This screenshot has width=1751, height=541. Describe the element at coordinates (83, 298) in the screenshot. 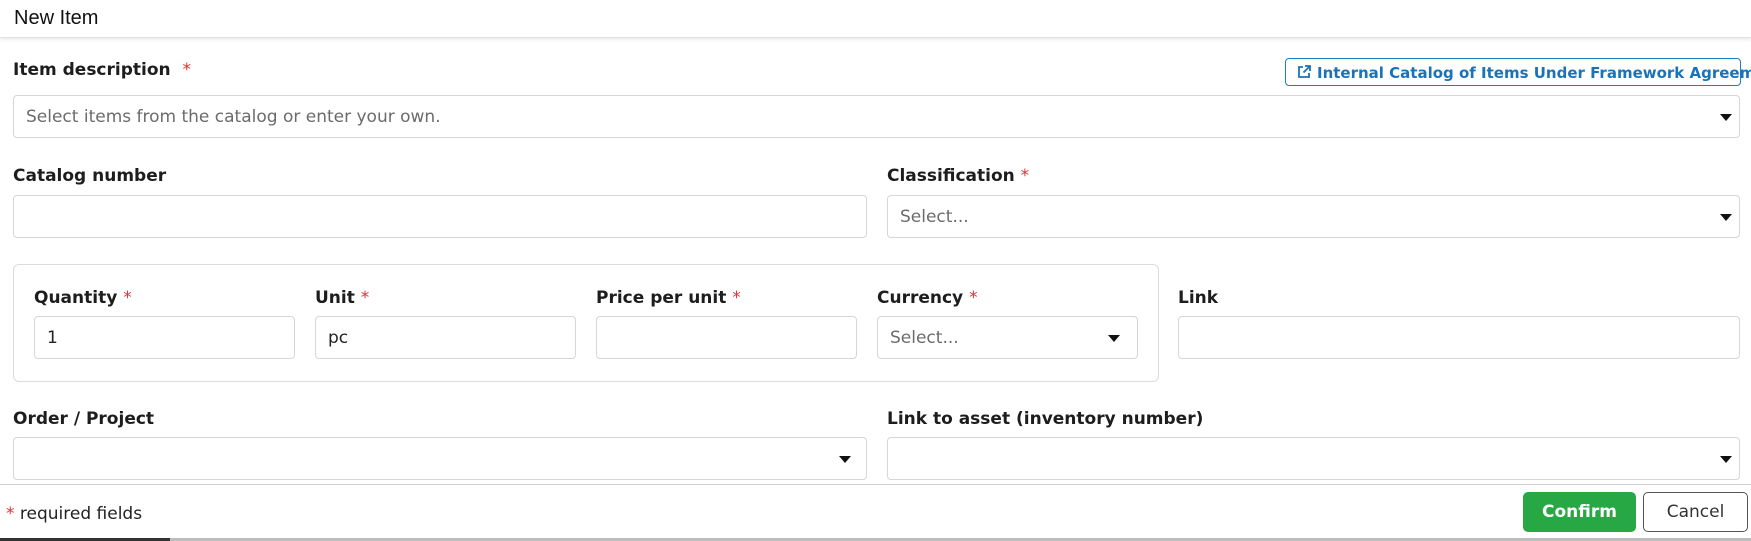

I see `quantity-label: Quantity *` at that location.